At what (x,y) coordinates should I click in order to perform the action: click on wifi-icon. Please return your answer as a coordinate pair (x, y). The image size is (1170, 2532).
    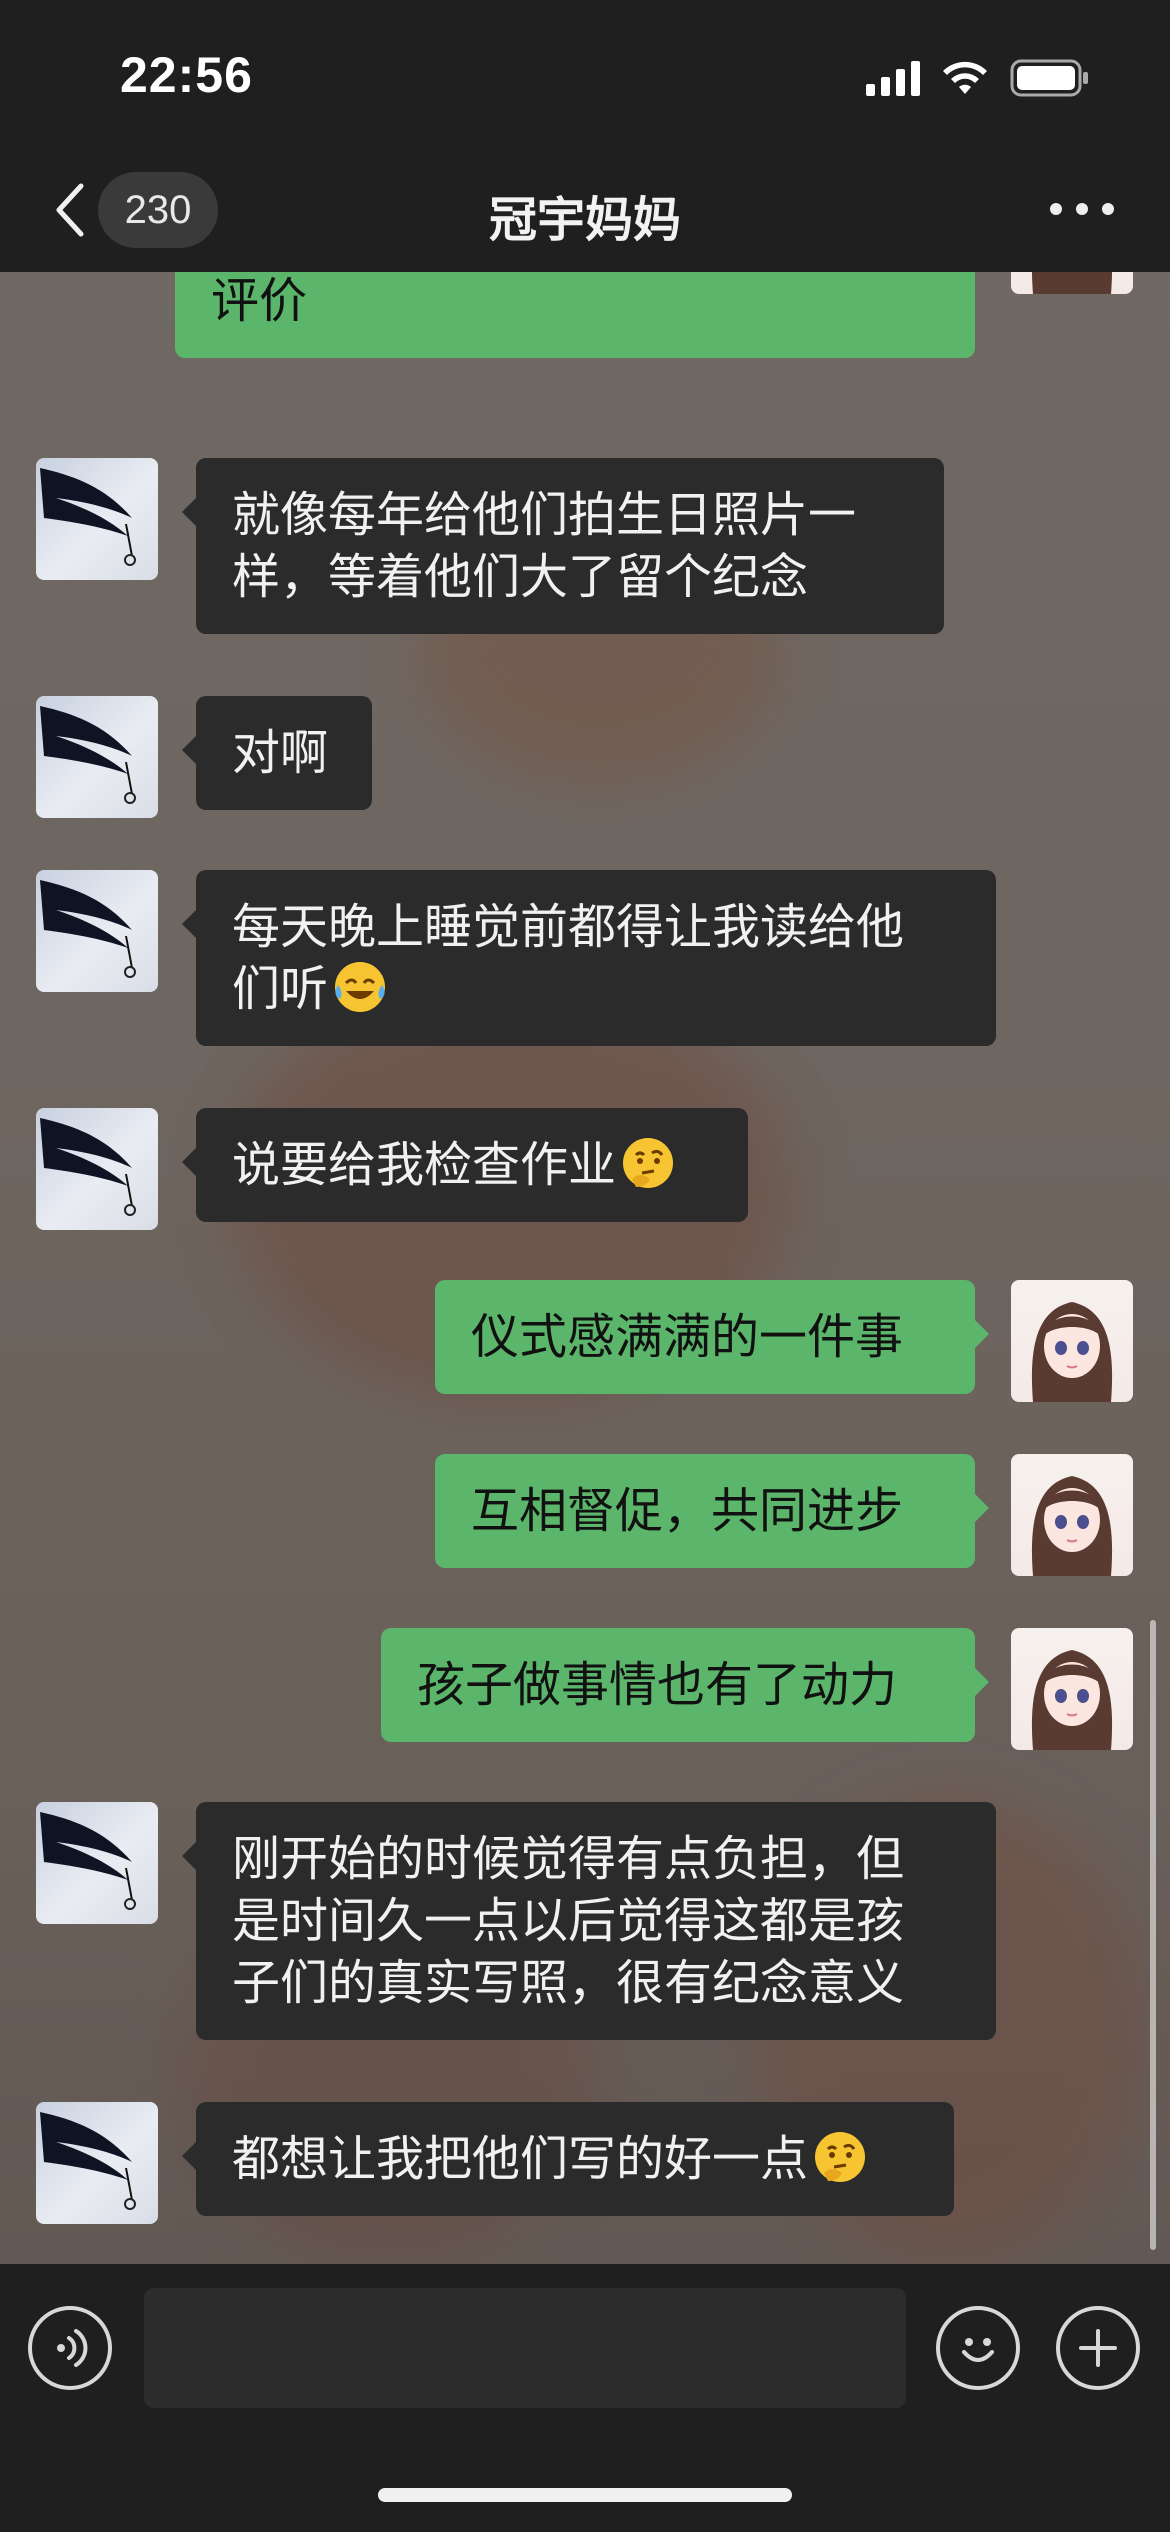
    Looking at the image, I should click on (965, 78).